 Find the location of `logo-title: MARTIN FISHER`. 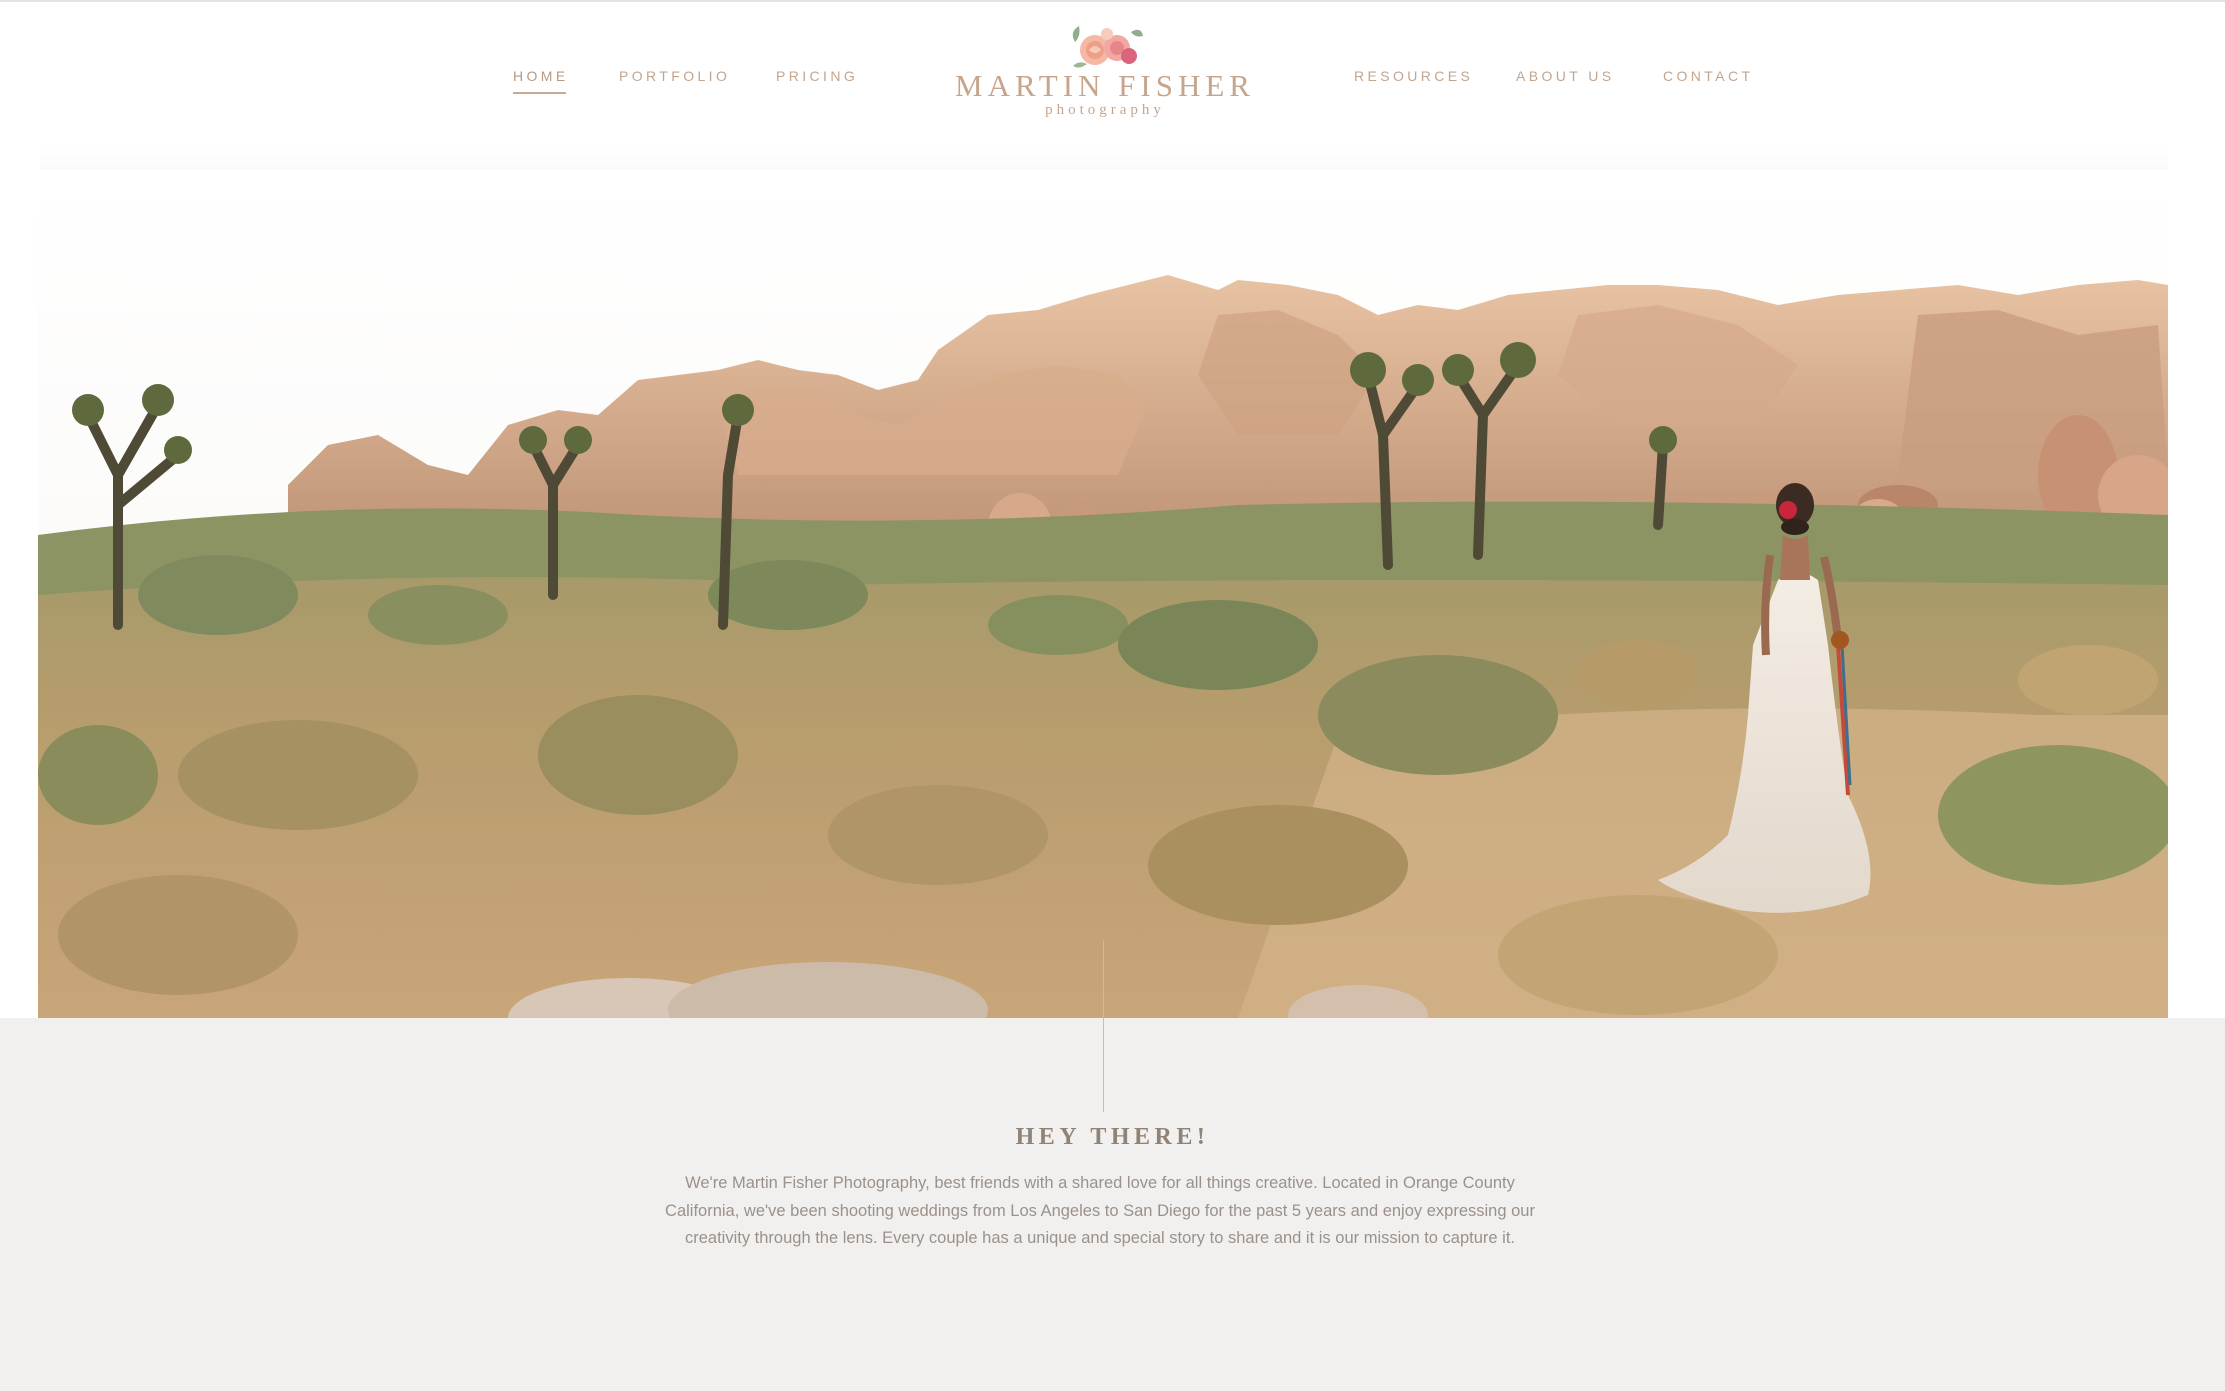

logo-title: MARTIN FISHER is located at coordinates (1105, 85).